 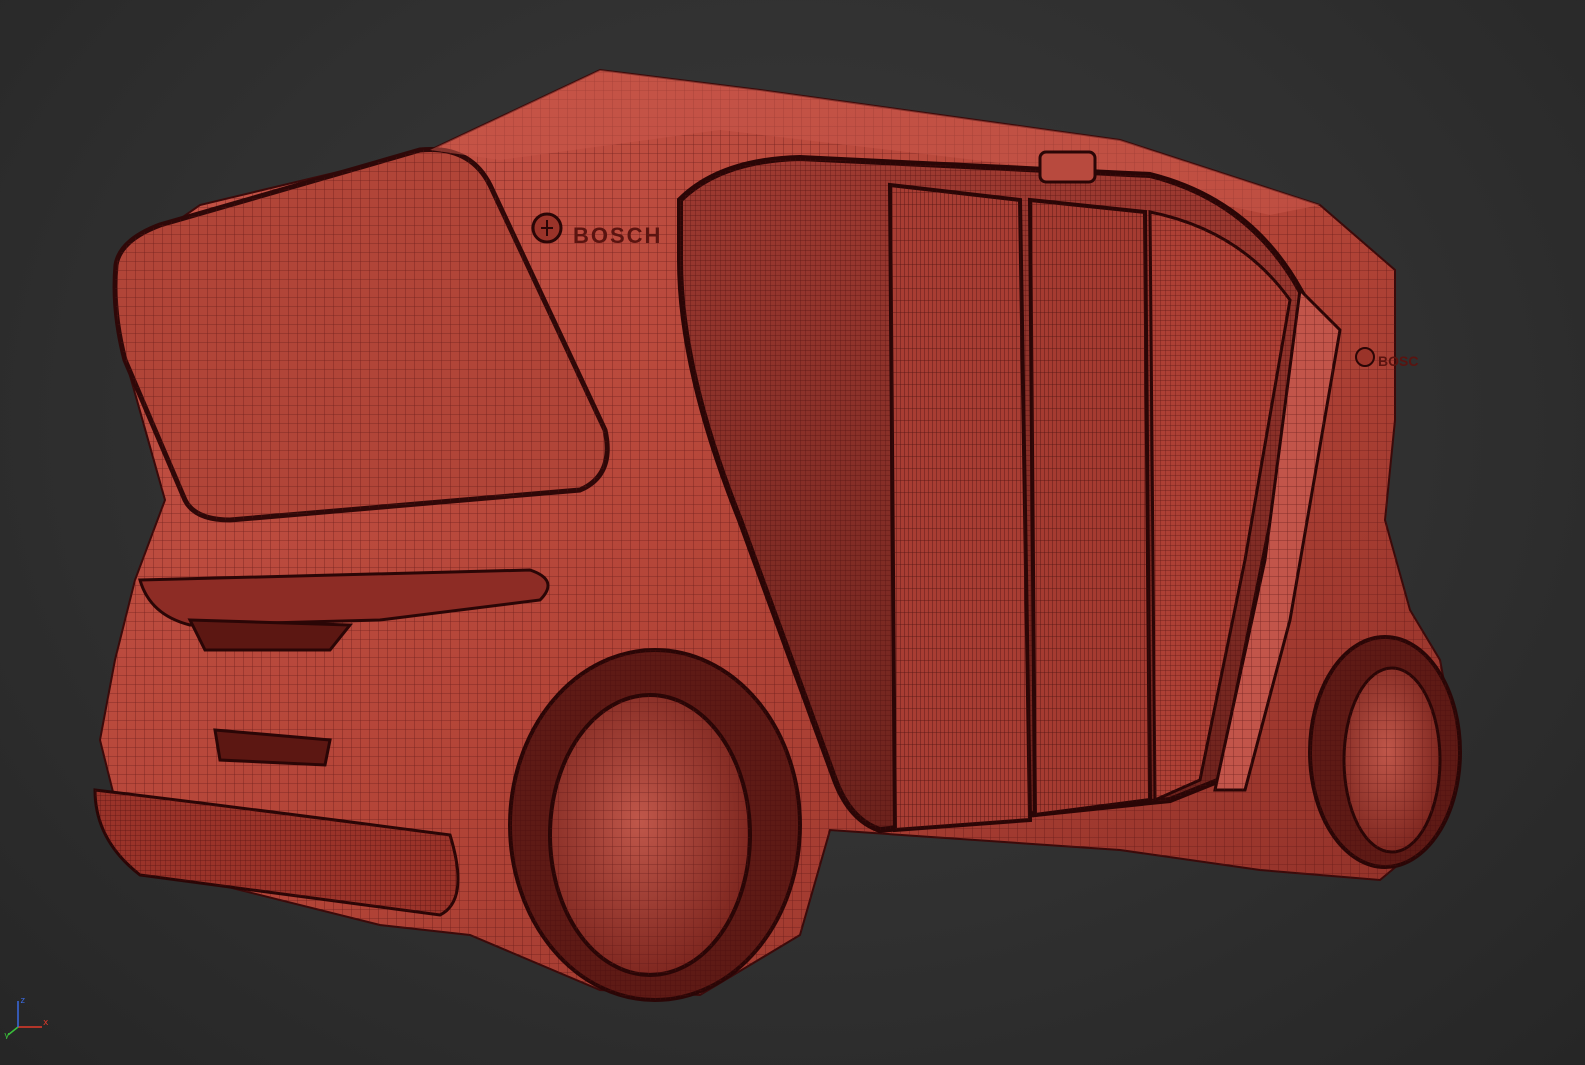 What do you see at coordinates (45, 1023) in the screenshot?
I see `x-axis-label: x` at bounding box center [45, 1023].